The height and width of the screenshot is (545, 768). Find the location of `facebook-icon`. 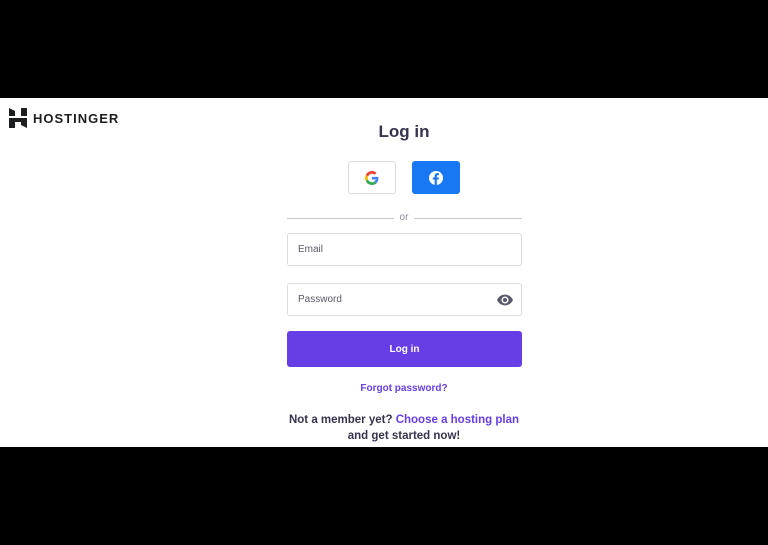

facebook-icon is located at coordinates (436, 177).